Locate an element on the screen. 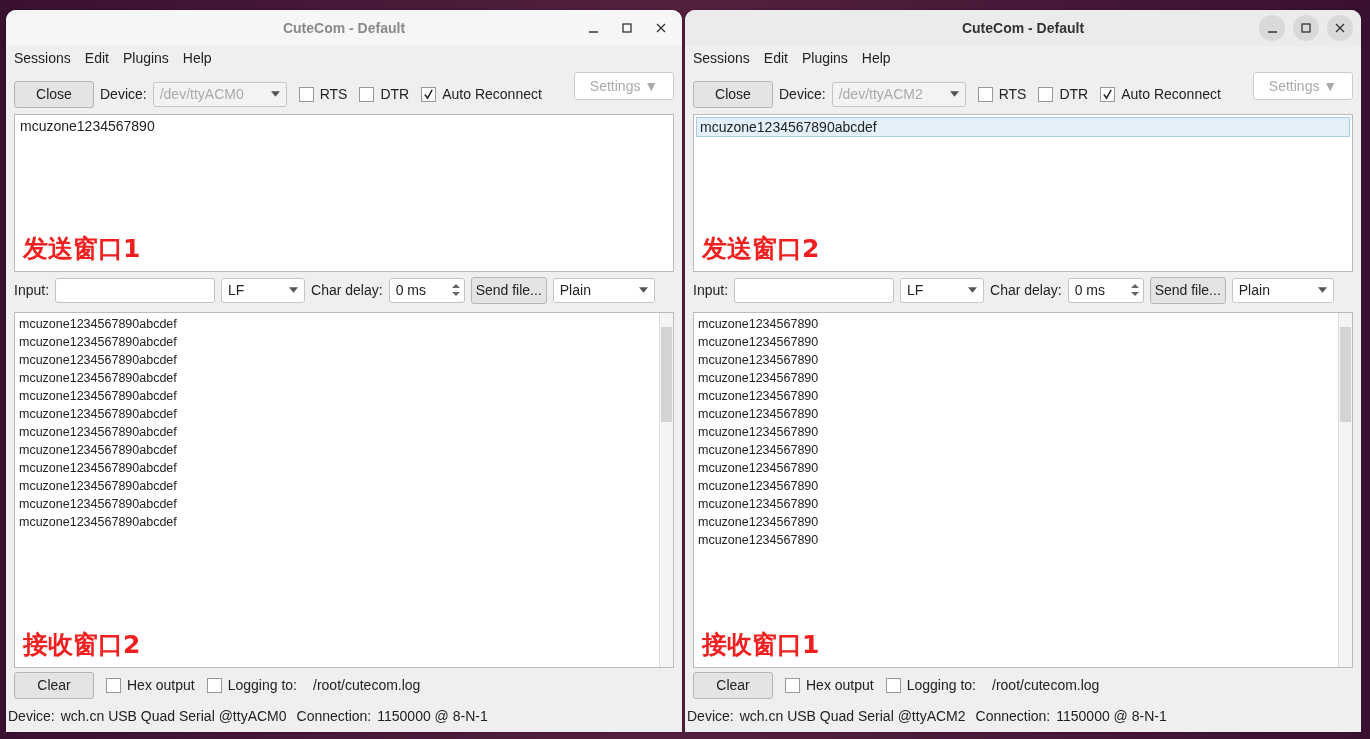  annotation-label: 接收窗口2 is located at coordinates (82, 645).